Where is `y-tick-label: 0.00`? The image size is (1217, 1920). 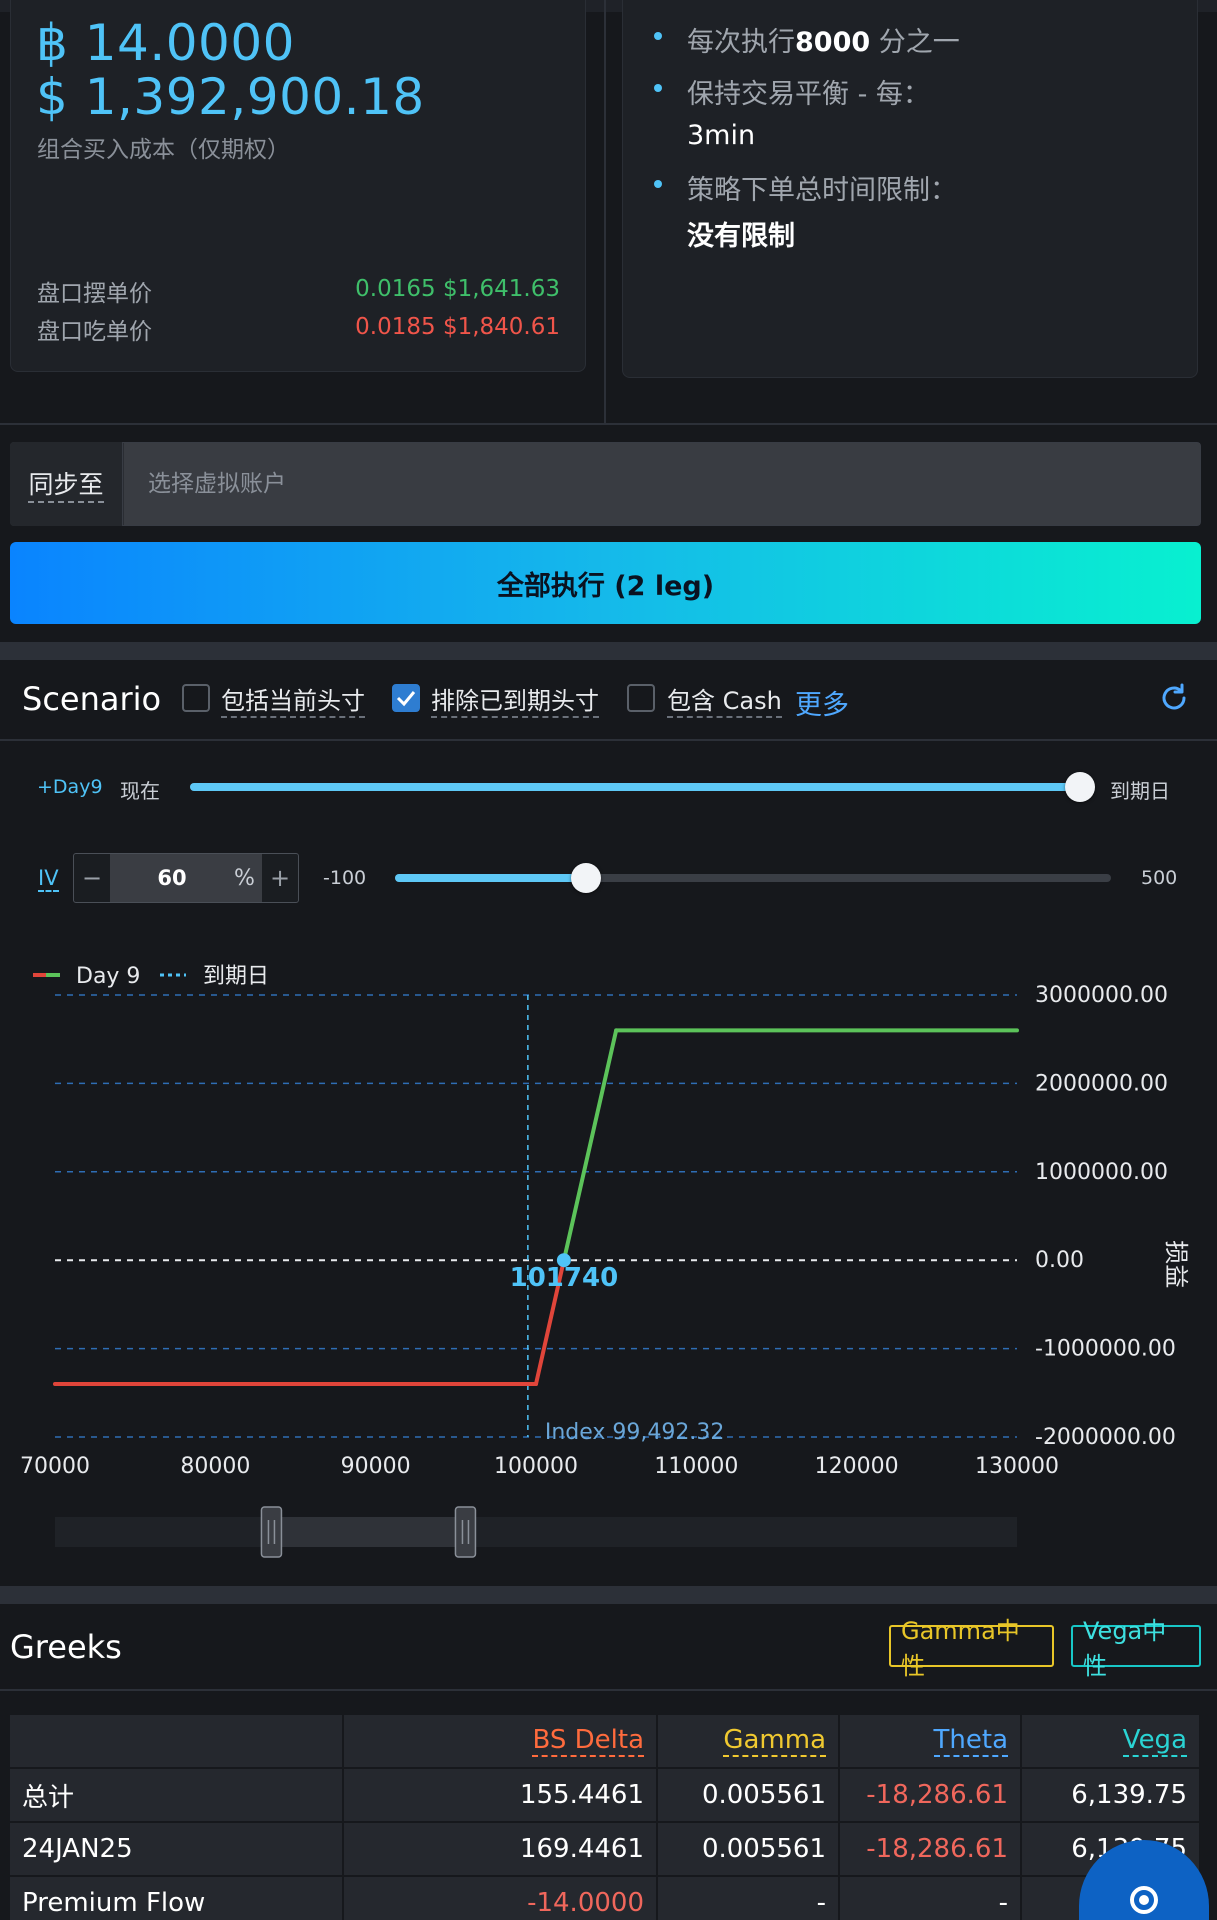 y-tick-label: 0.00 is located at coordinates (1059, 1260).